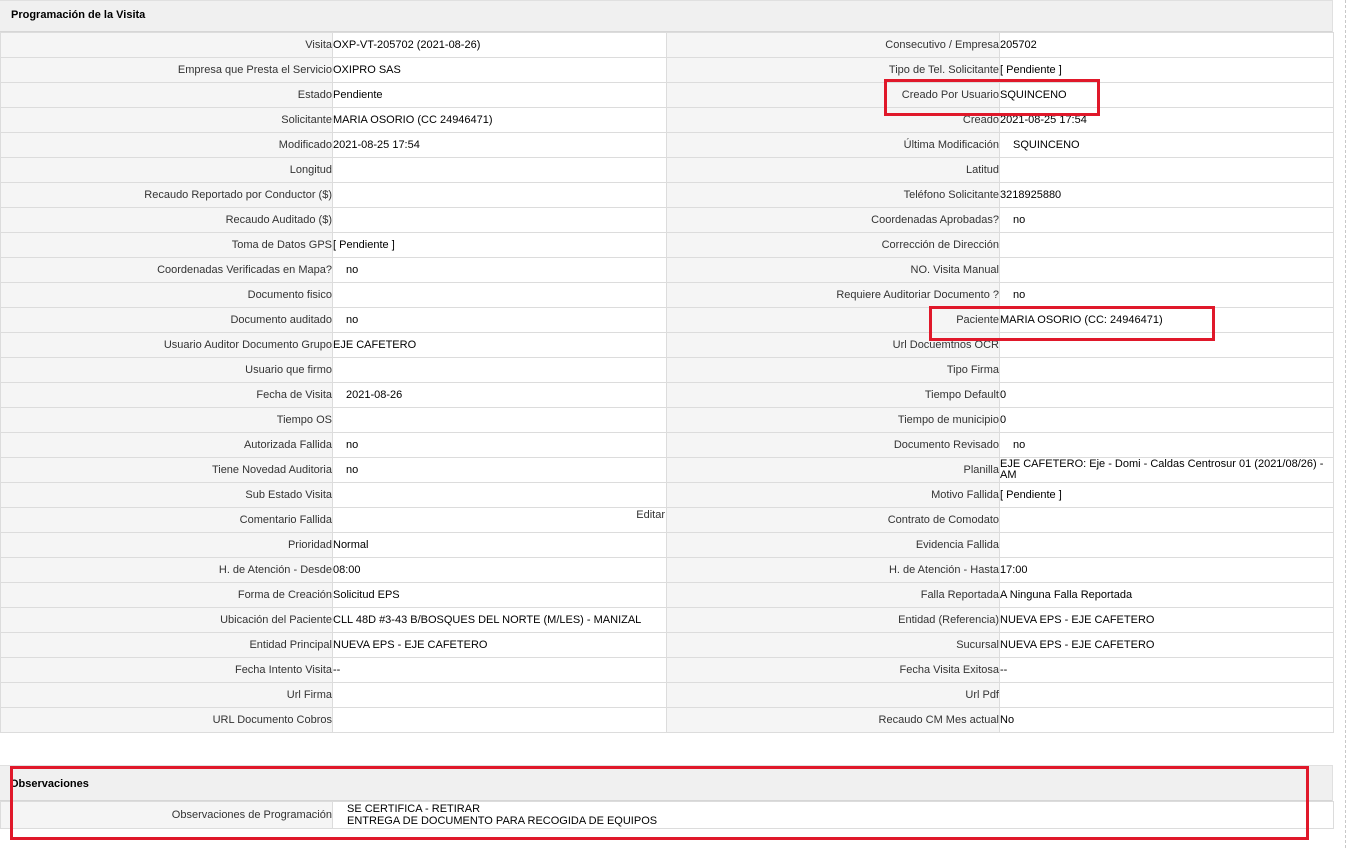 This screenshot has width=1349, height=848. I want to click on field-label-tipo-de-tel-solicitante: Tipo de Tel. Solicitante, so click(833, 70).